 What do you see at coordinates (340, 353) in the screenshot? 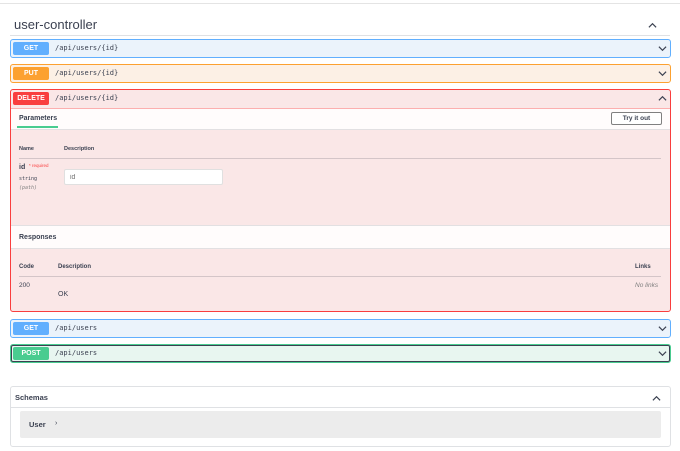
I see `operation-post-user: POST /api/users` at bounding box center [340, 353].